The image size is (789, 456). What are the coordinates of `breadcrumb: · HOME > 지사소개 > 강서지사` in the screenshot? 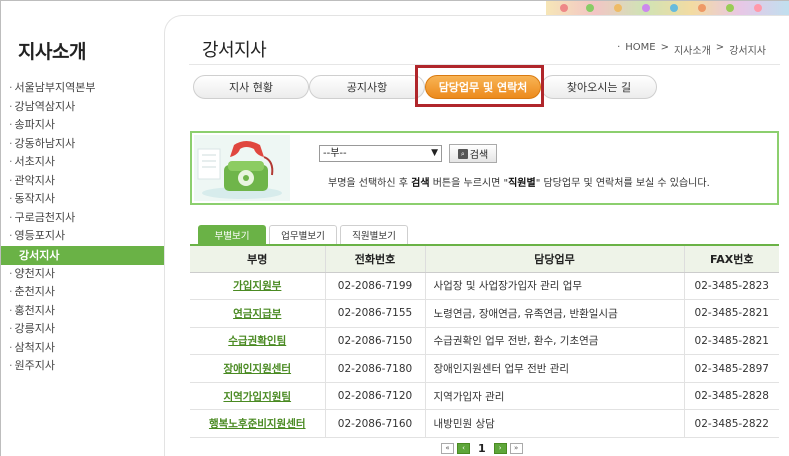 It's located at (691, 49).